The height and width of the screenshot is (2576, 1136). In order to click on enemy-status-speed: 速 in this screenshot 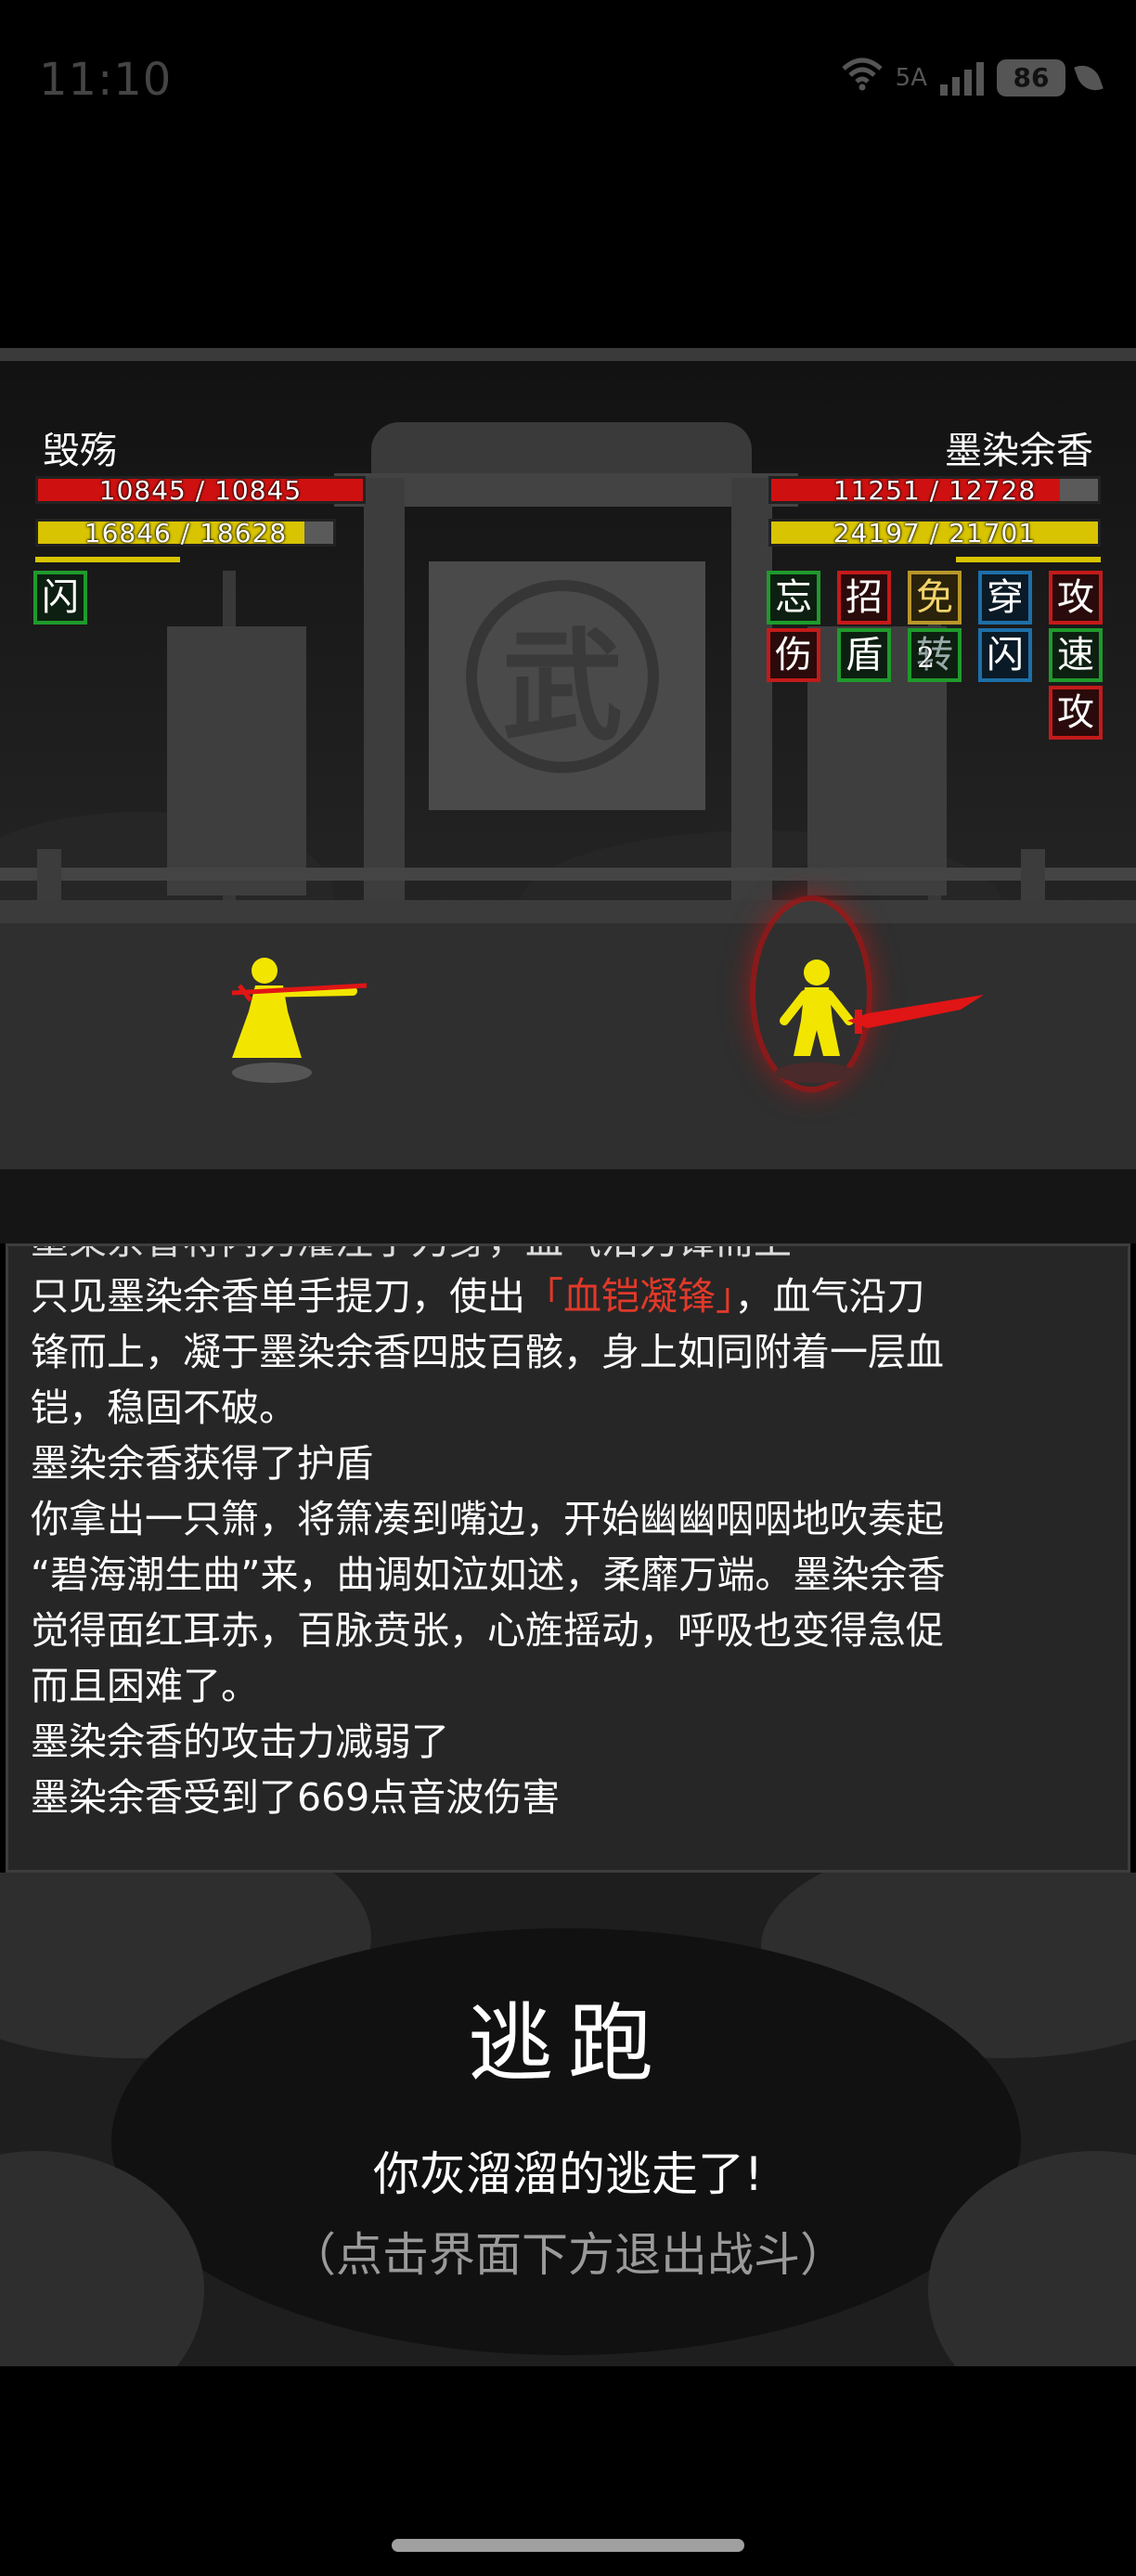, I will do `click(1076, 655)`.